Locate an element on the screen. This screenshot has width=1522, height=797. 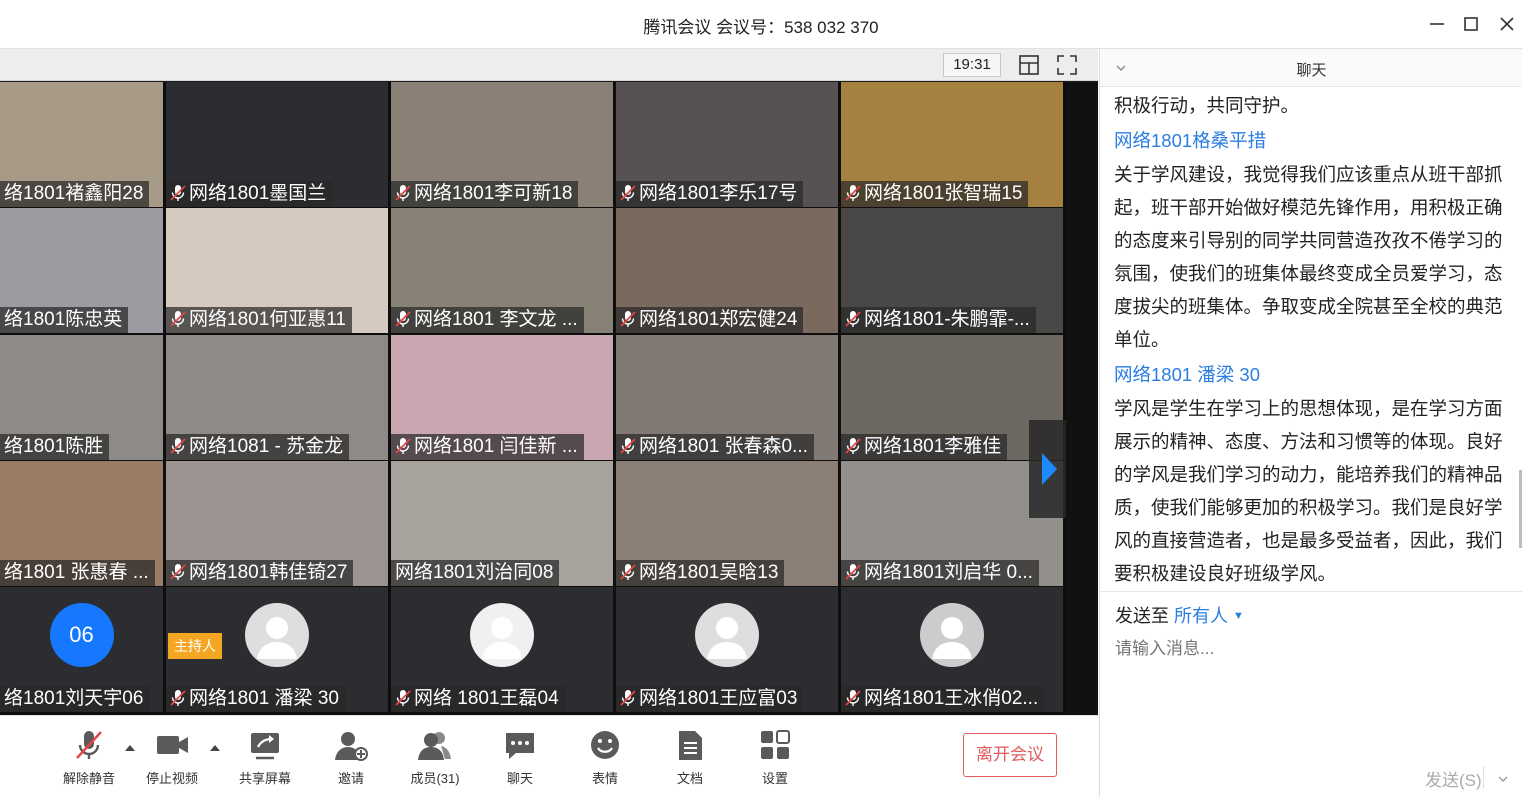
participant-tile: 网络 1801王磊04 is located at coordinates (502, 649).